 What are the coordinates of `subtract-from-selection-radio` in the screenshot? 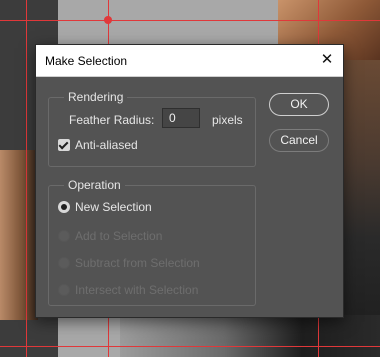 It's located at (64, 263).